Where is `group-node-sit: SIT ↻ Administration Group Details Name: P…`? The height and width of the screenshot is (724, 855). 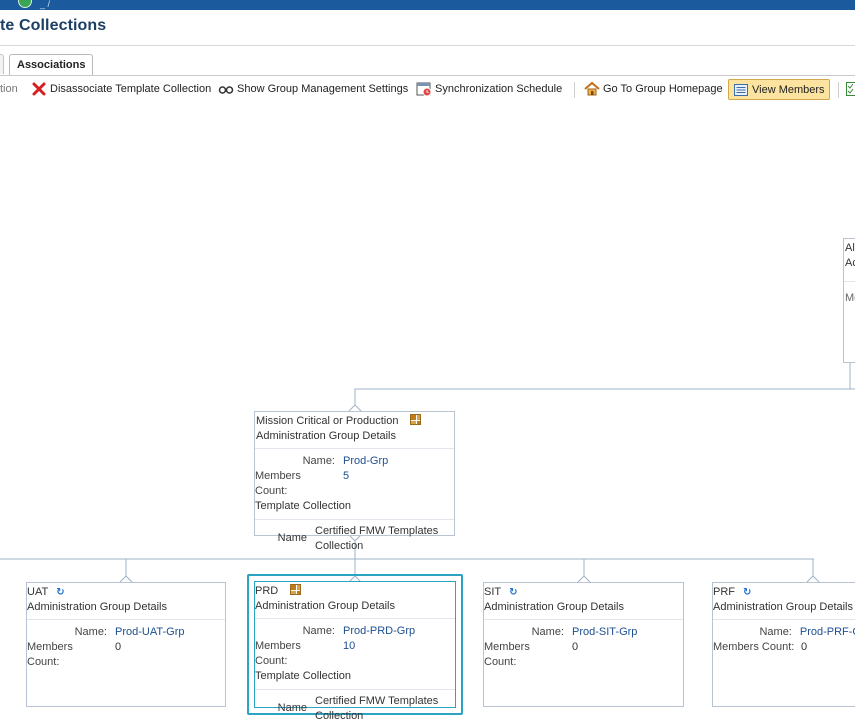
group-node-sit: SIT ↻ Administration Group Details Name: P… is located at coordinates (583, 644).